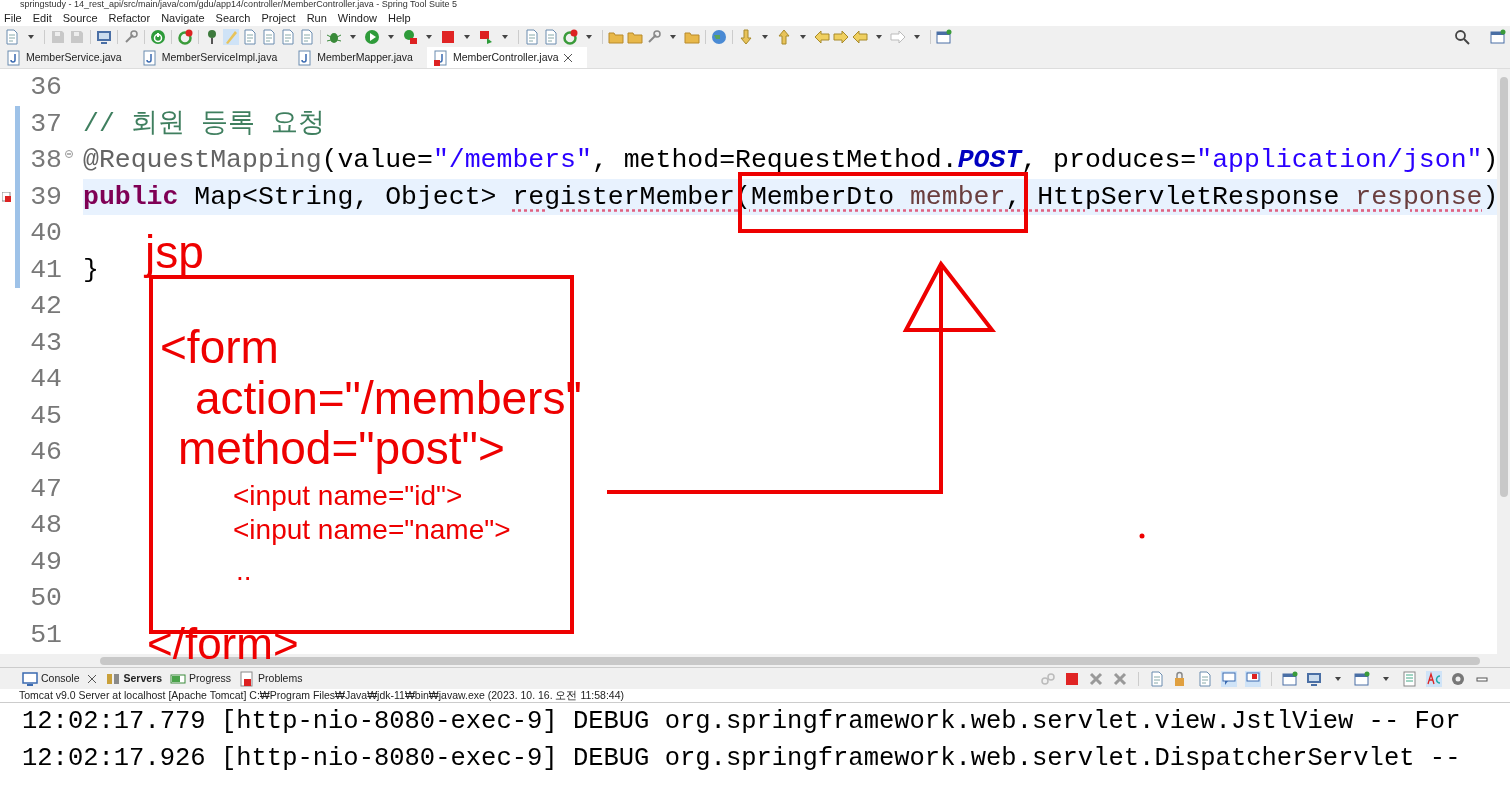 Image resolution: width=1510 pixels, height=800 pixels. I want to click on arrow-right-icon, so click(841, 37).